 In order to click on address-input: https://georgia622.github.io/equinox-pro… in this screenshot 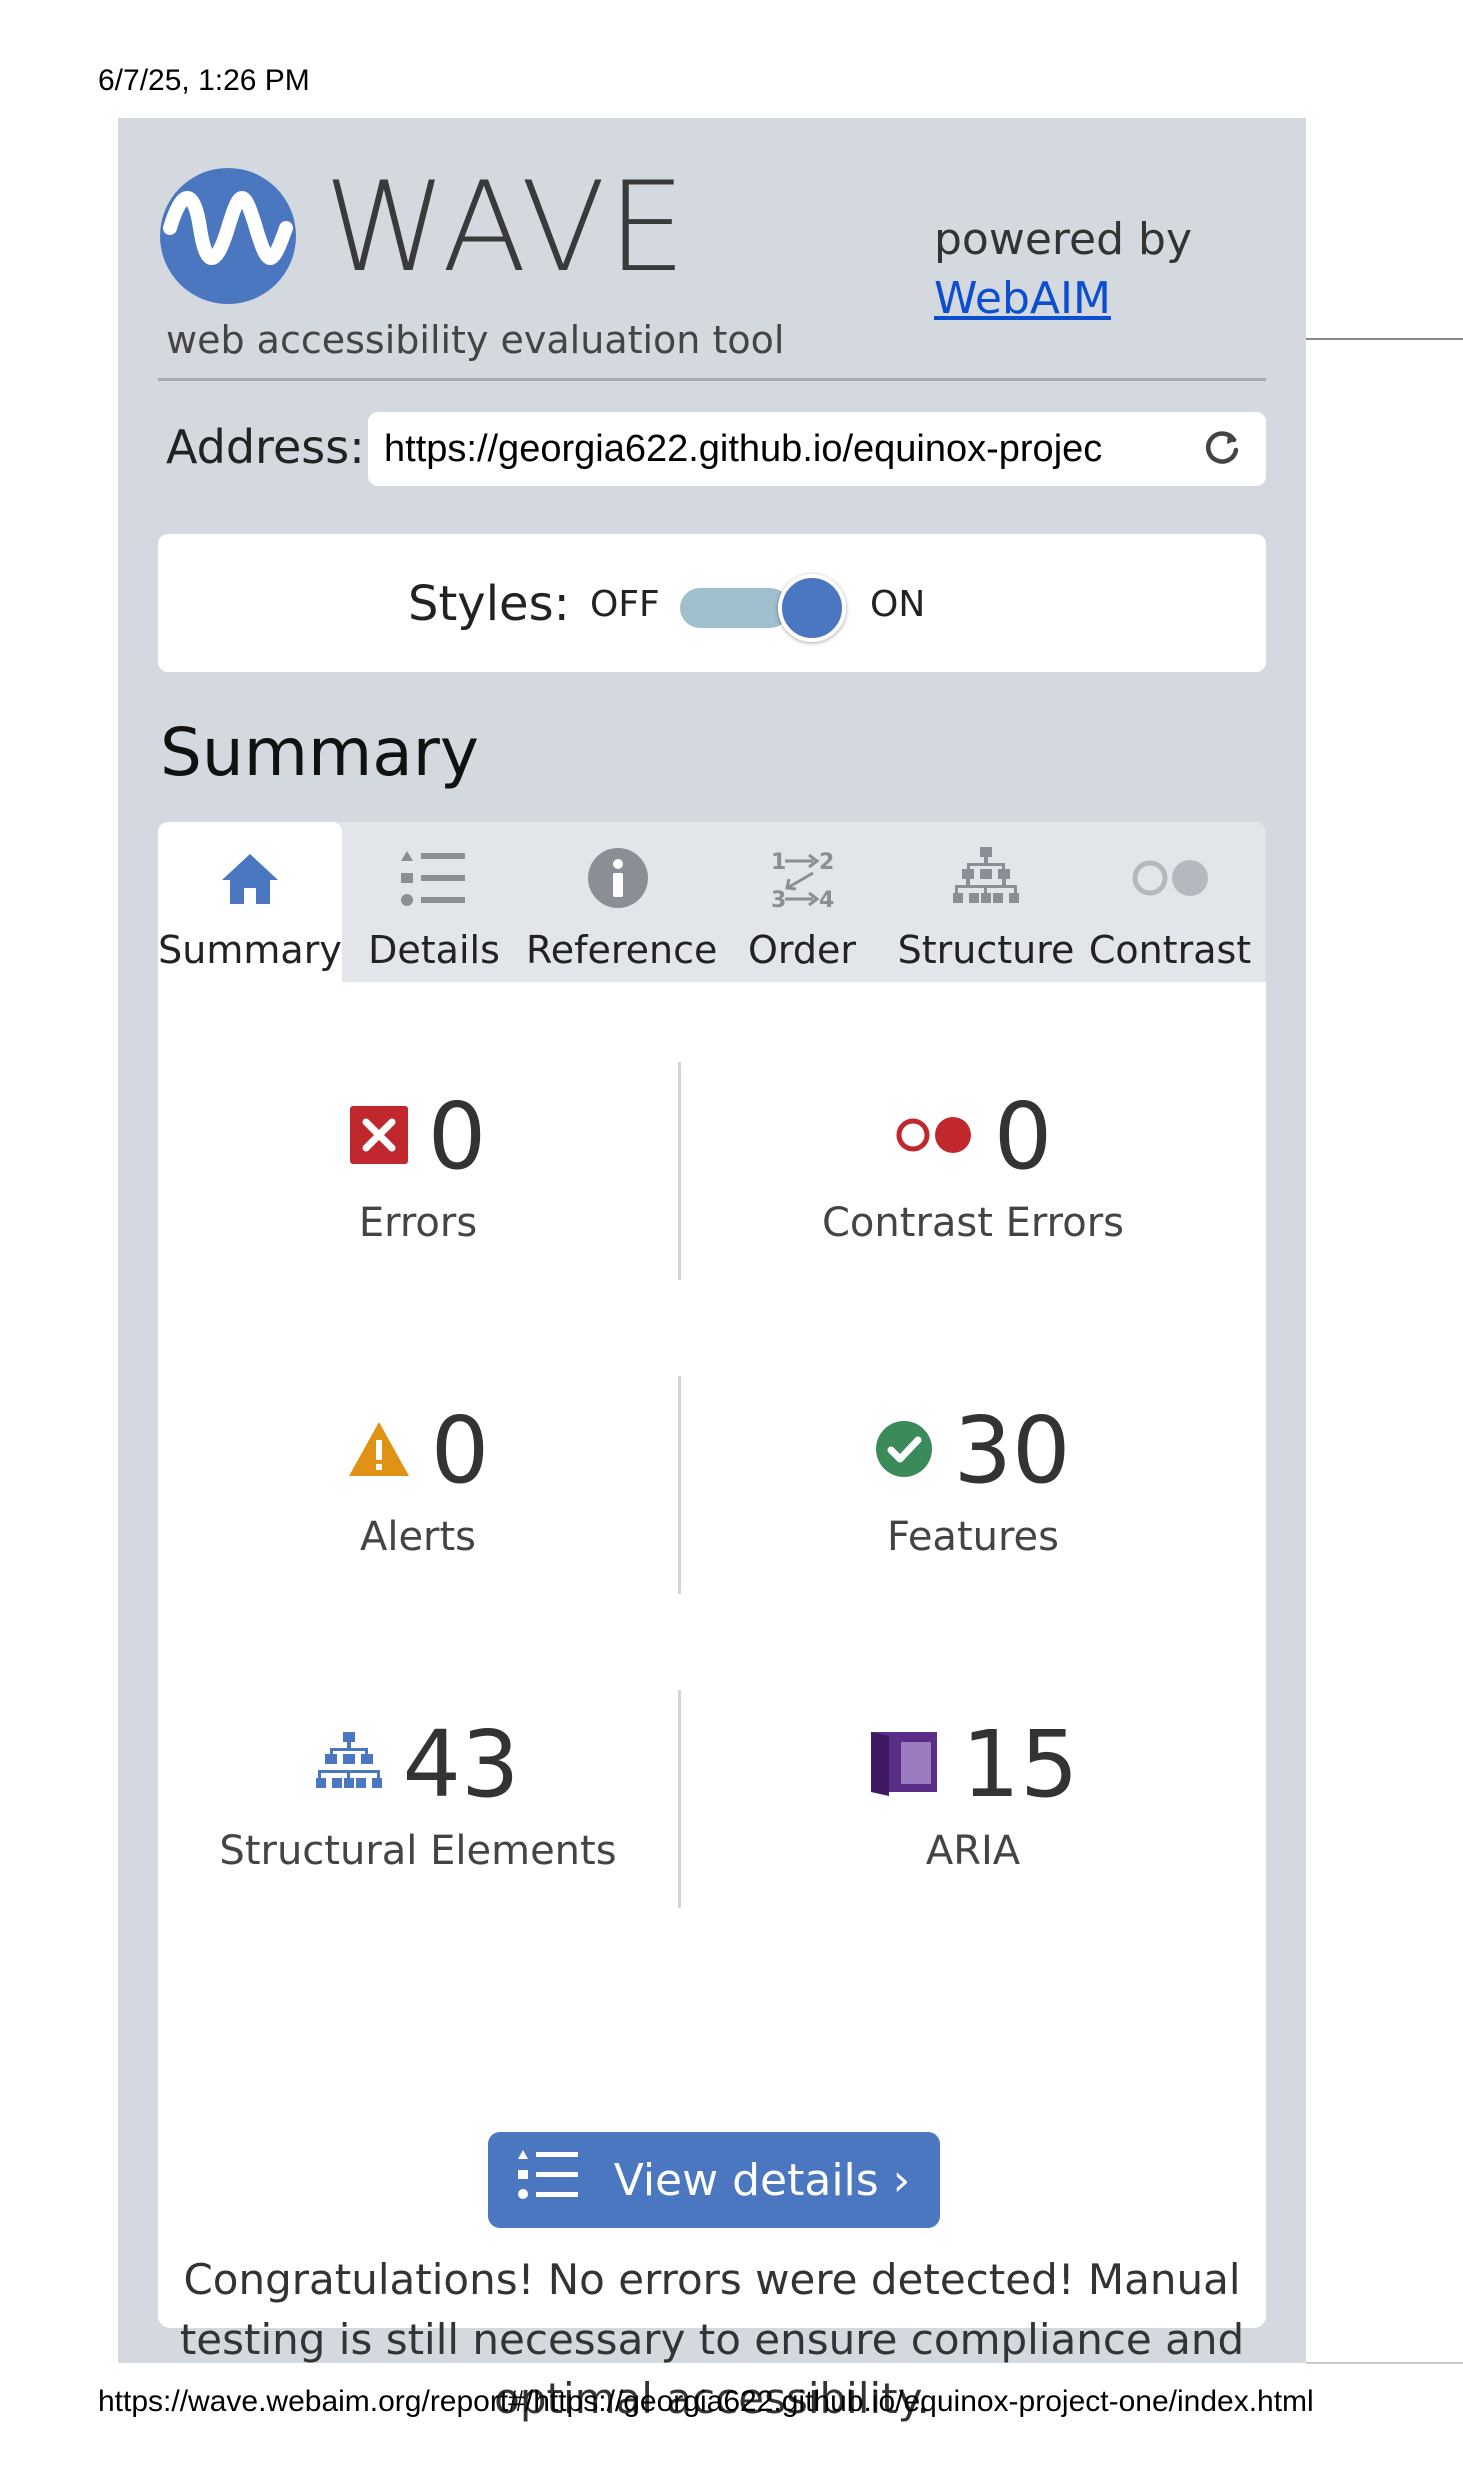, I will do `click(817, 449)`.